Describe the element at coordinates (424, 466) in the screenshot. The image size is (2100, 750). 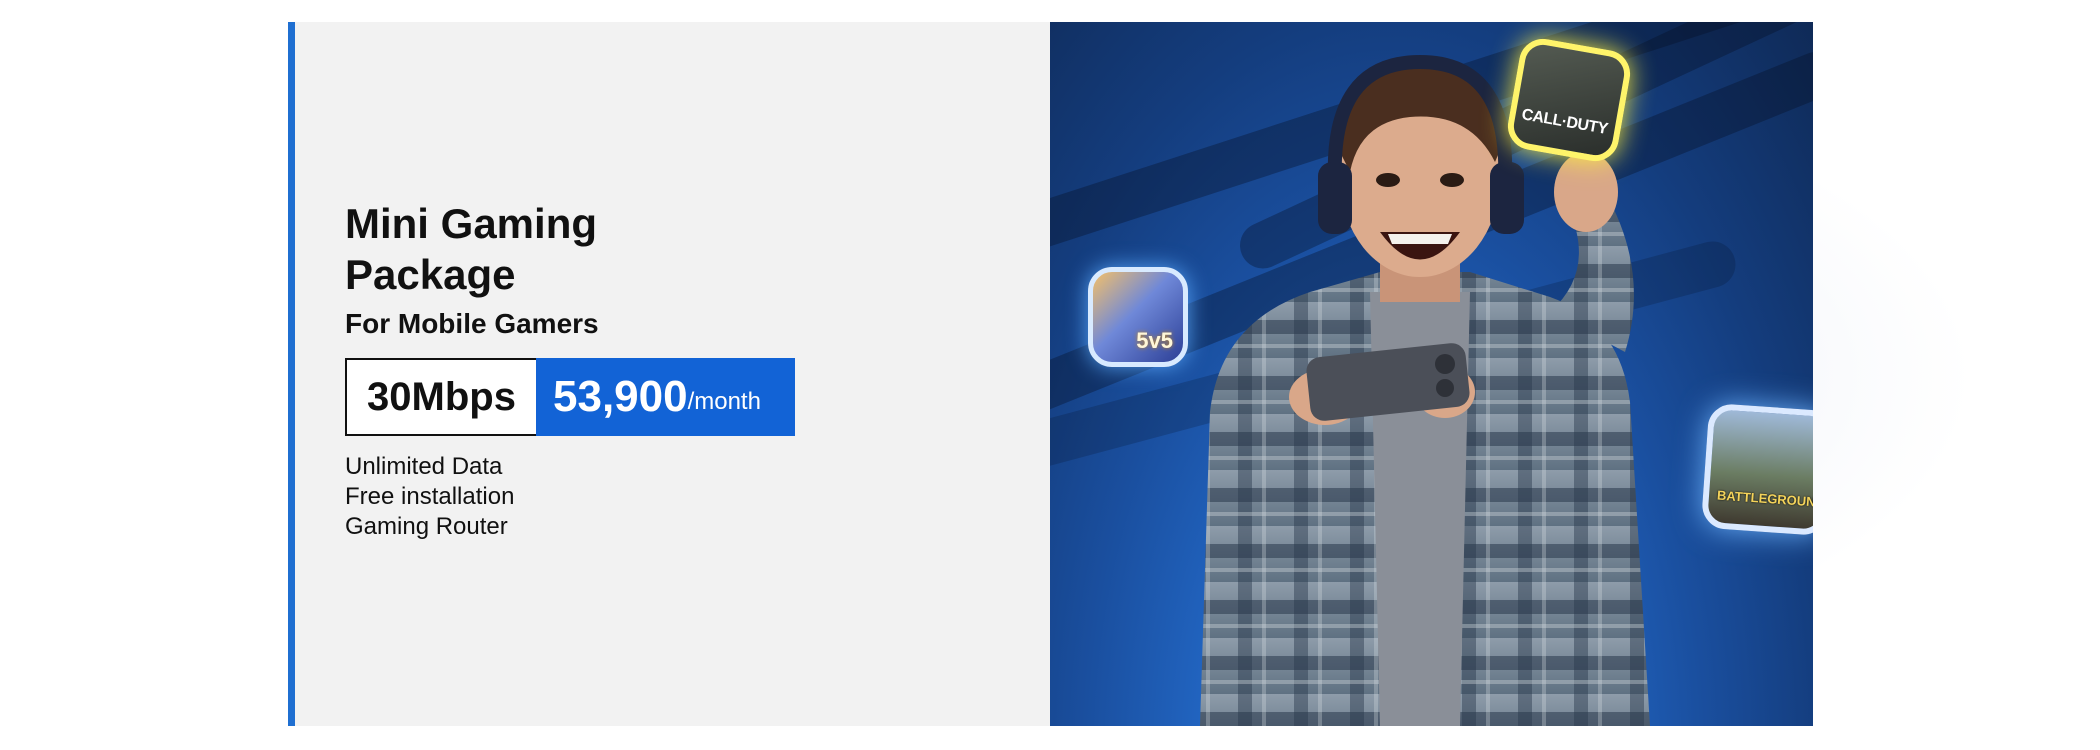
I see `feature-item: Unlimited Data` at that location.